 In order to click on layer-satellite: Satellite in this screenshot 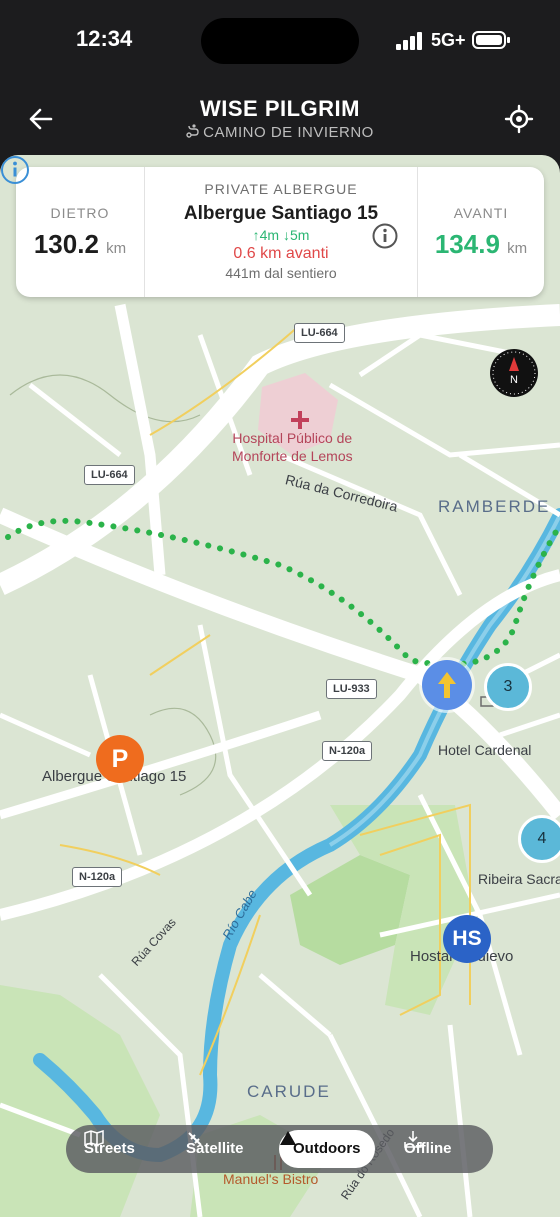, I will do `click(215, 1149)`.